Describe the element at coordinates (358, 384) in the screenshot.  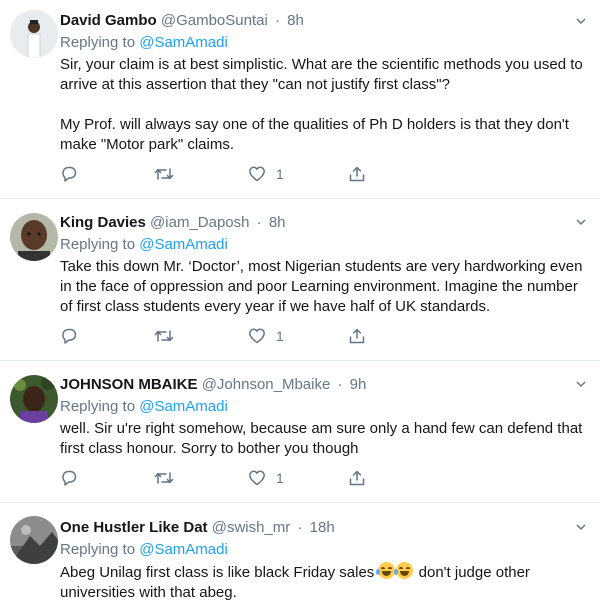
I see `timestamp: 9h` at that location.